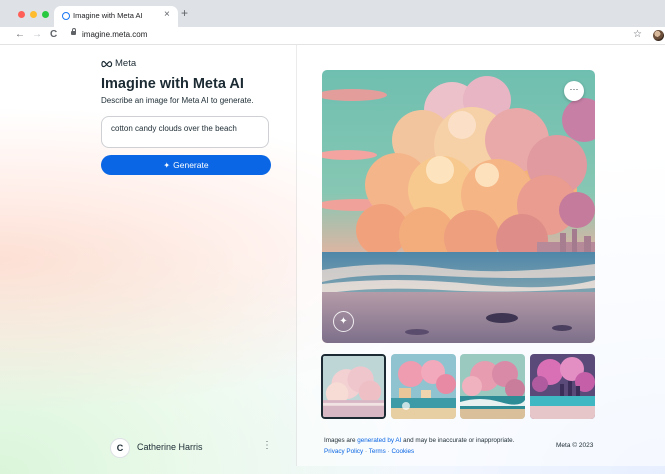 The height and width of the screenshot is (474, 665). Describe the element at coordinates (126, 63) in the screenshot. I see `meta-logo-text: Meta` at that location.